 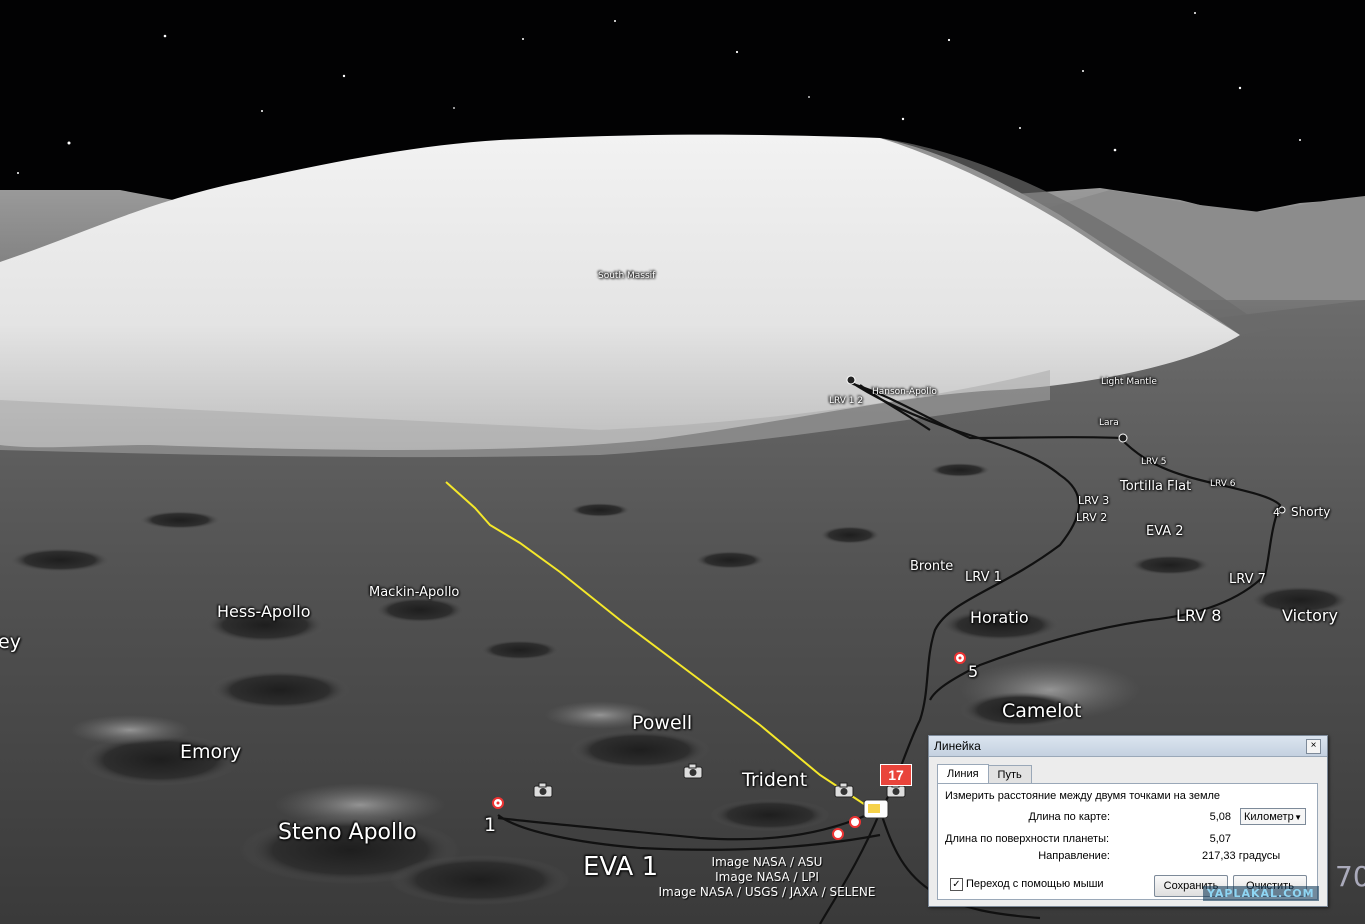 What do you see at coordinates (1220, 839) in the screenshot?
I see `surface-length-value: 5,07` at bounding box center [1220, 839].